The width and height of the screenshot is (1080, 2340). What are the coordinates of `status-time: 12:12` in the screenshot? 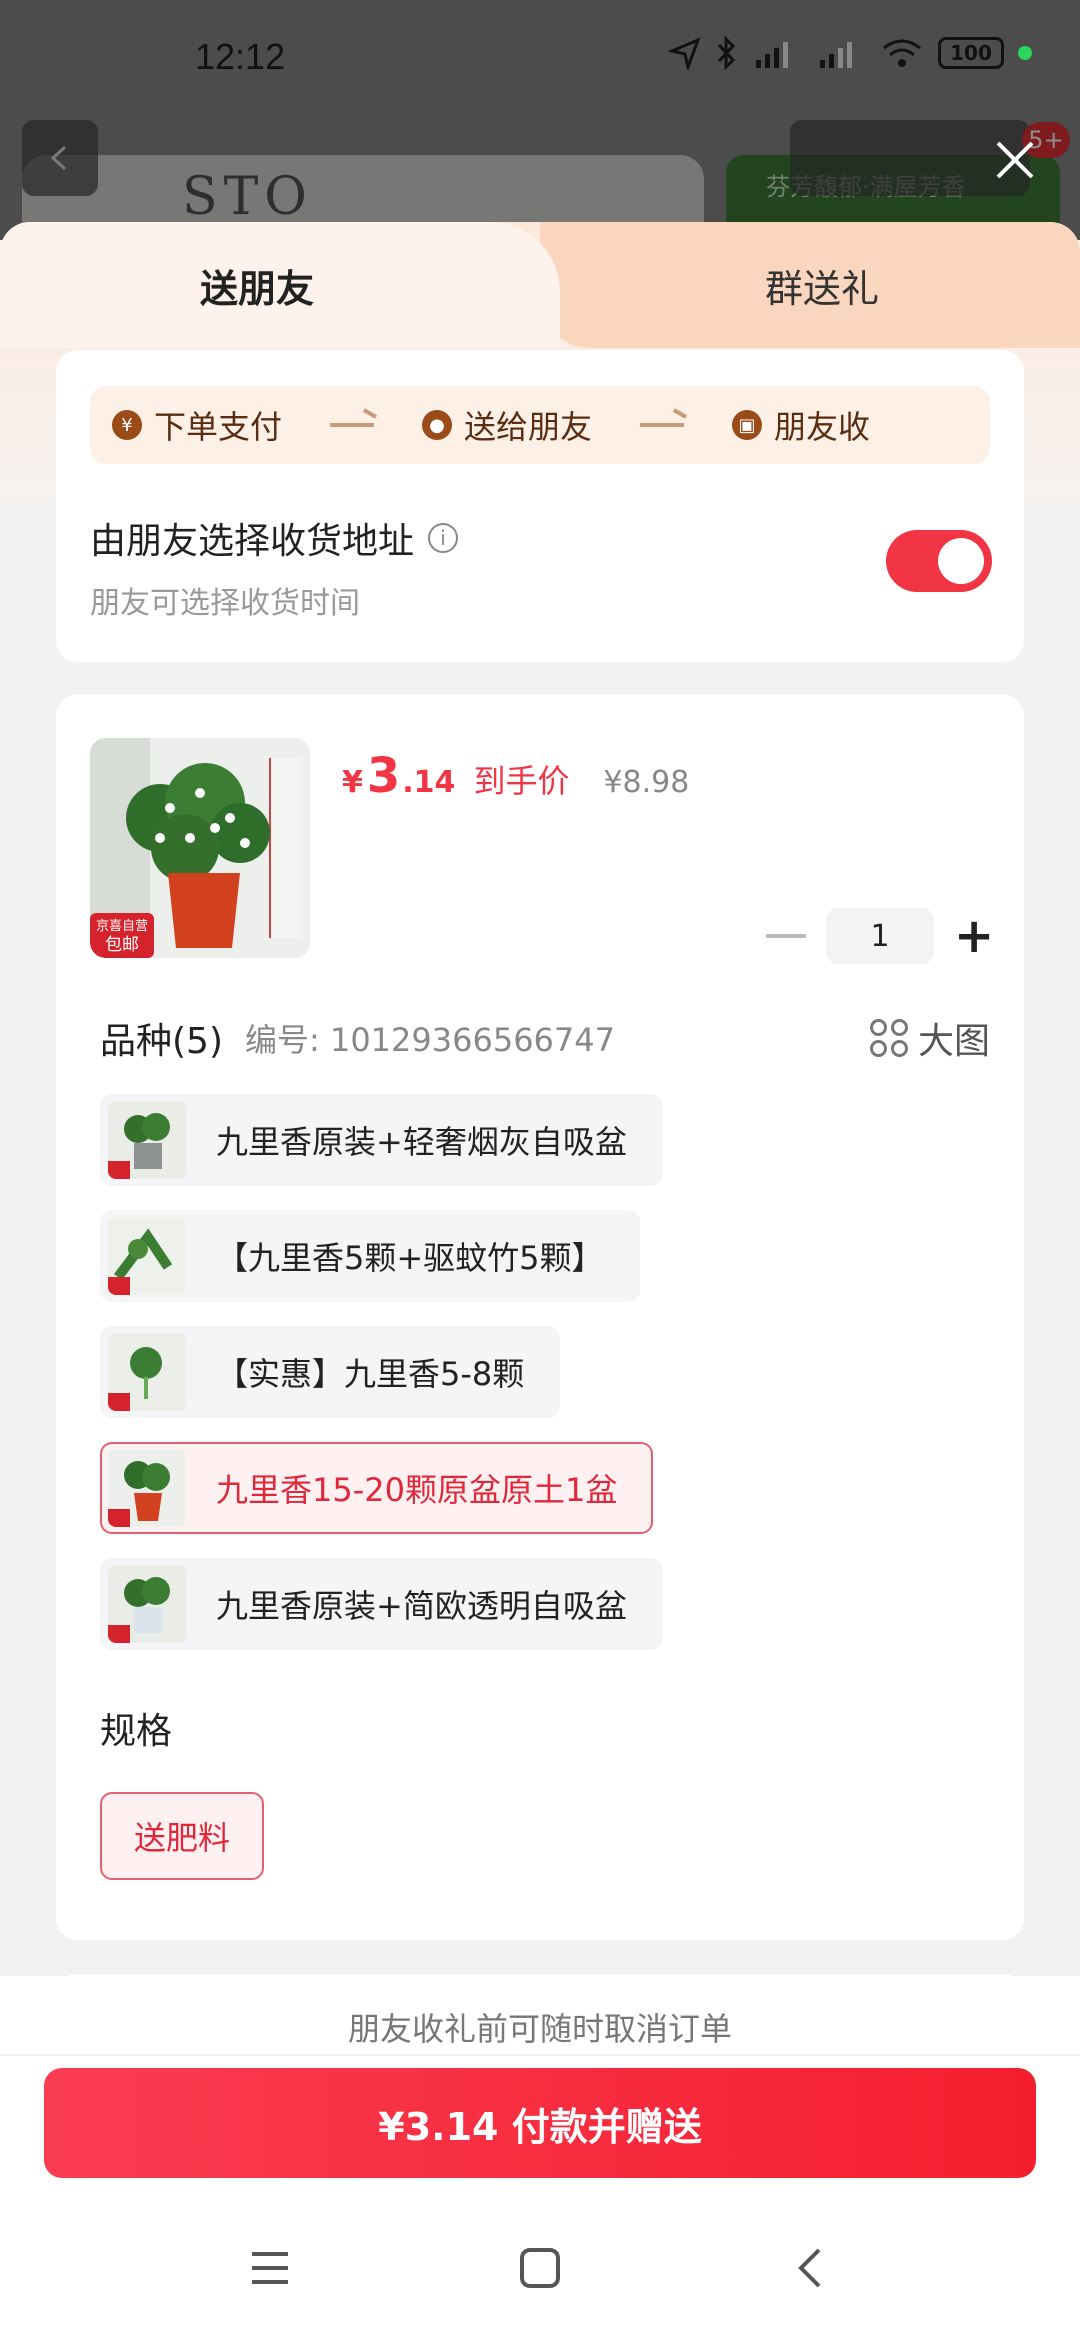 It's located at (240, 56).